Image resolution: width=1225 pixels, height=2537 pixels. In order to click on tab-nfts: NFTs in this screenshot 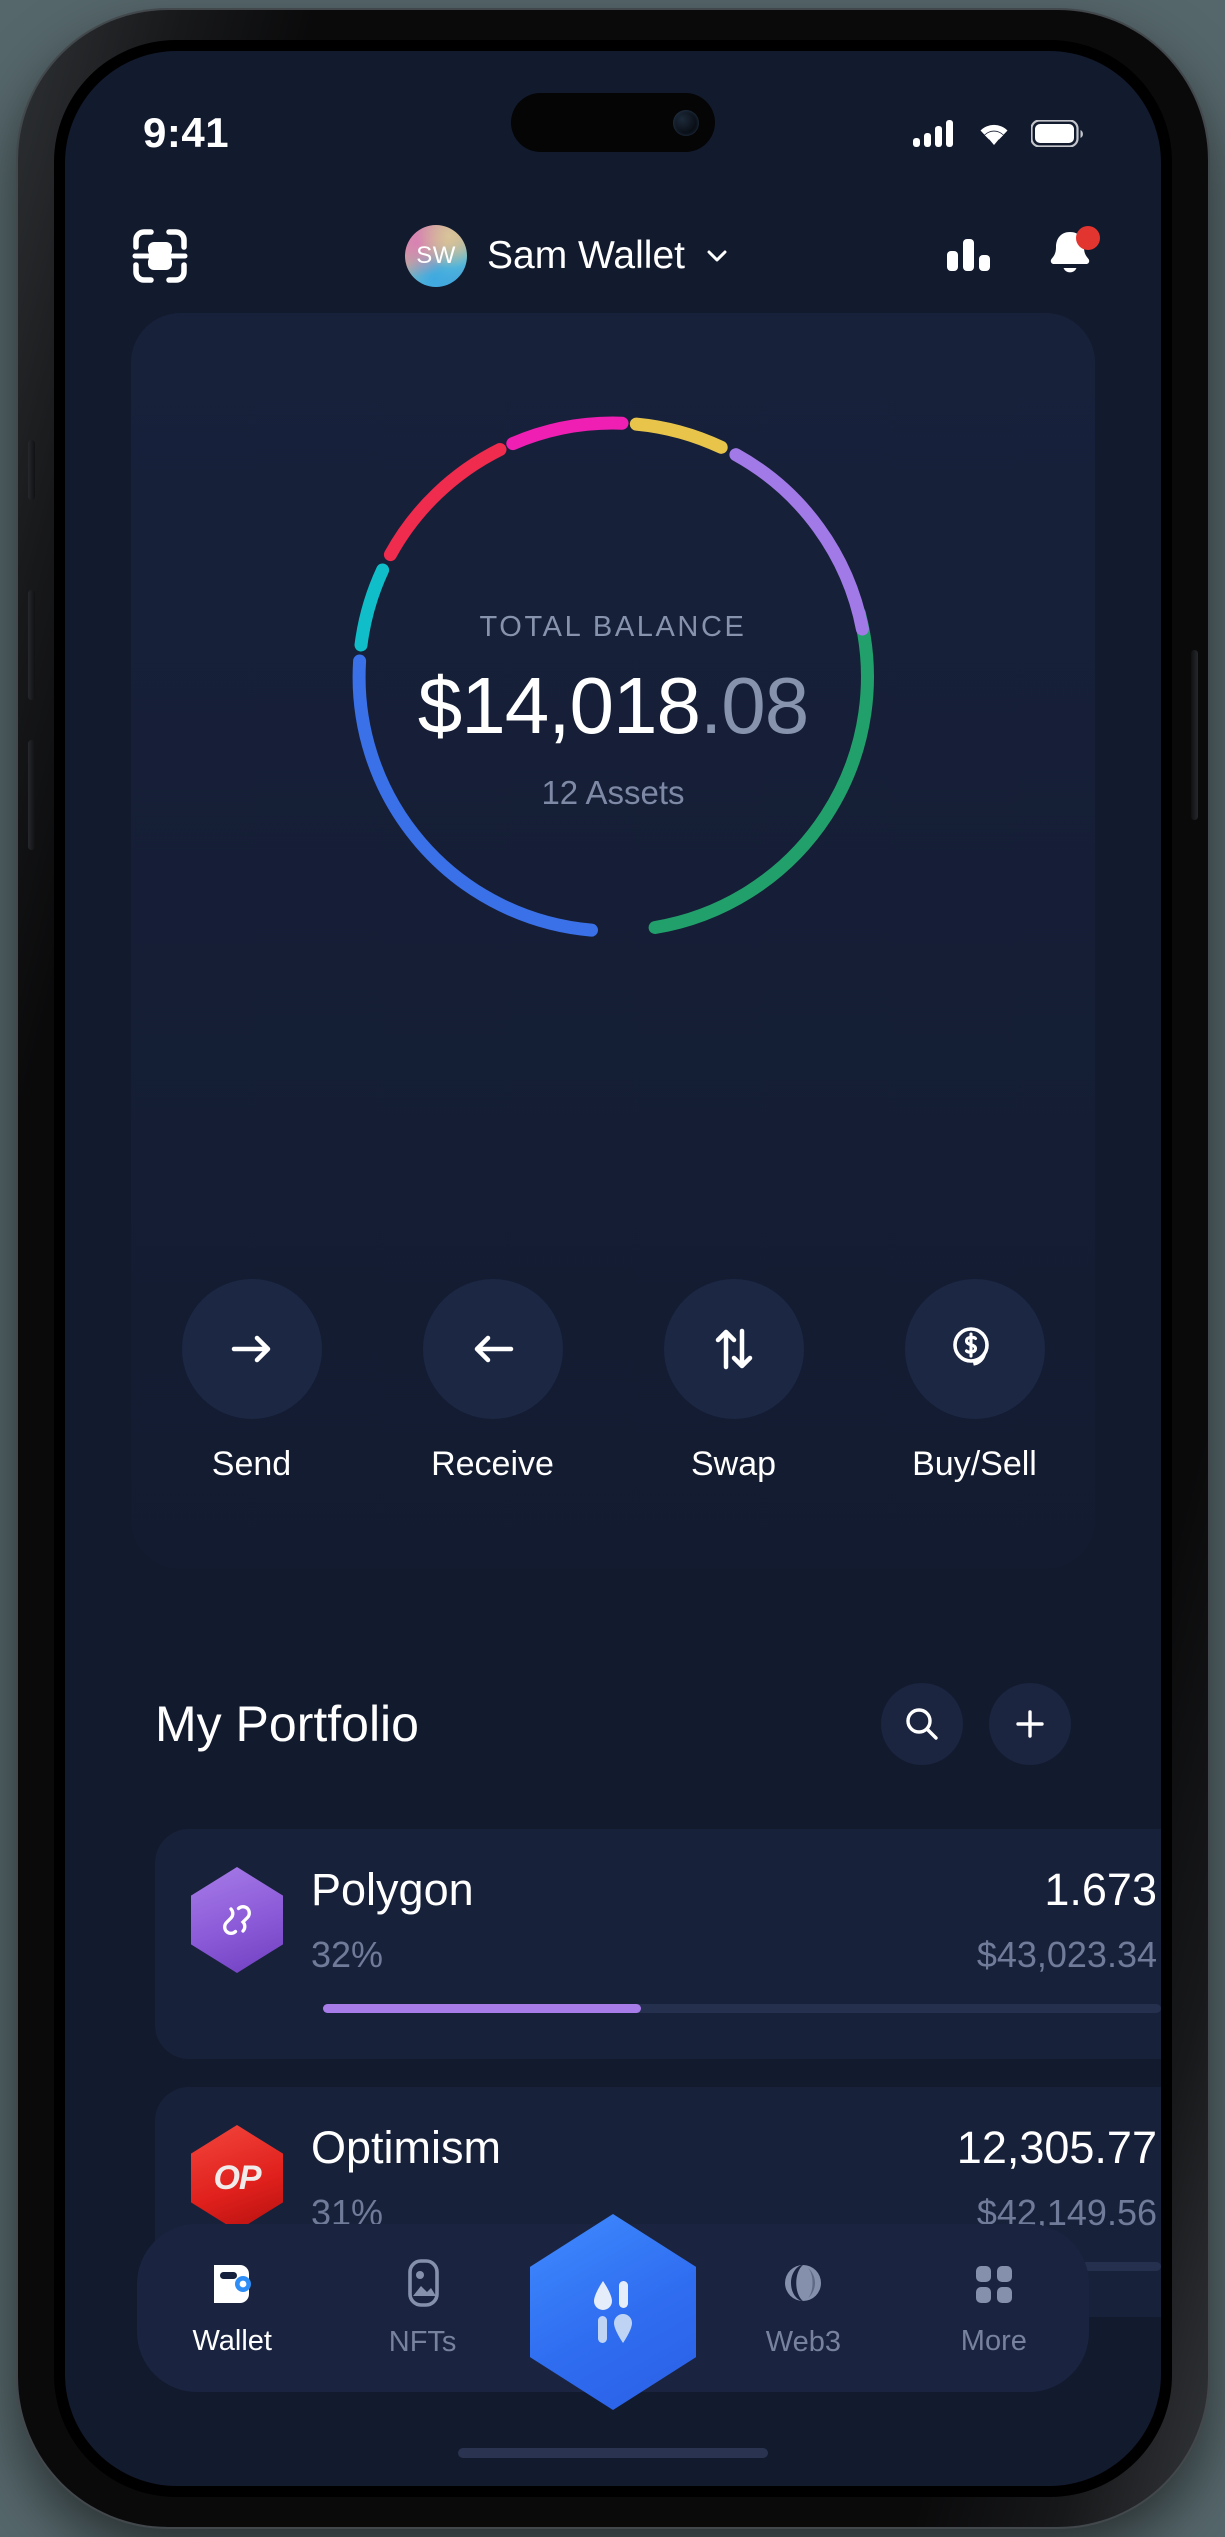, I will do `click(422, 2308)`.